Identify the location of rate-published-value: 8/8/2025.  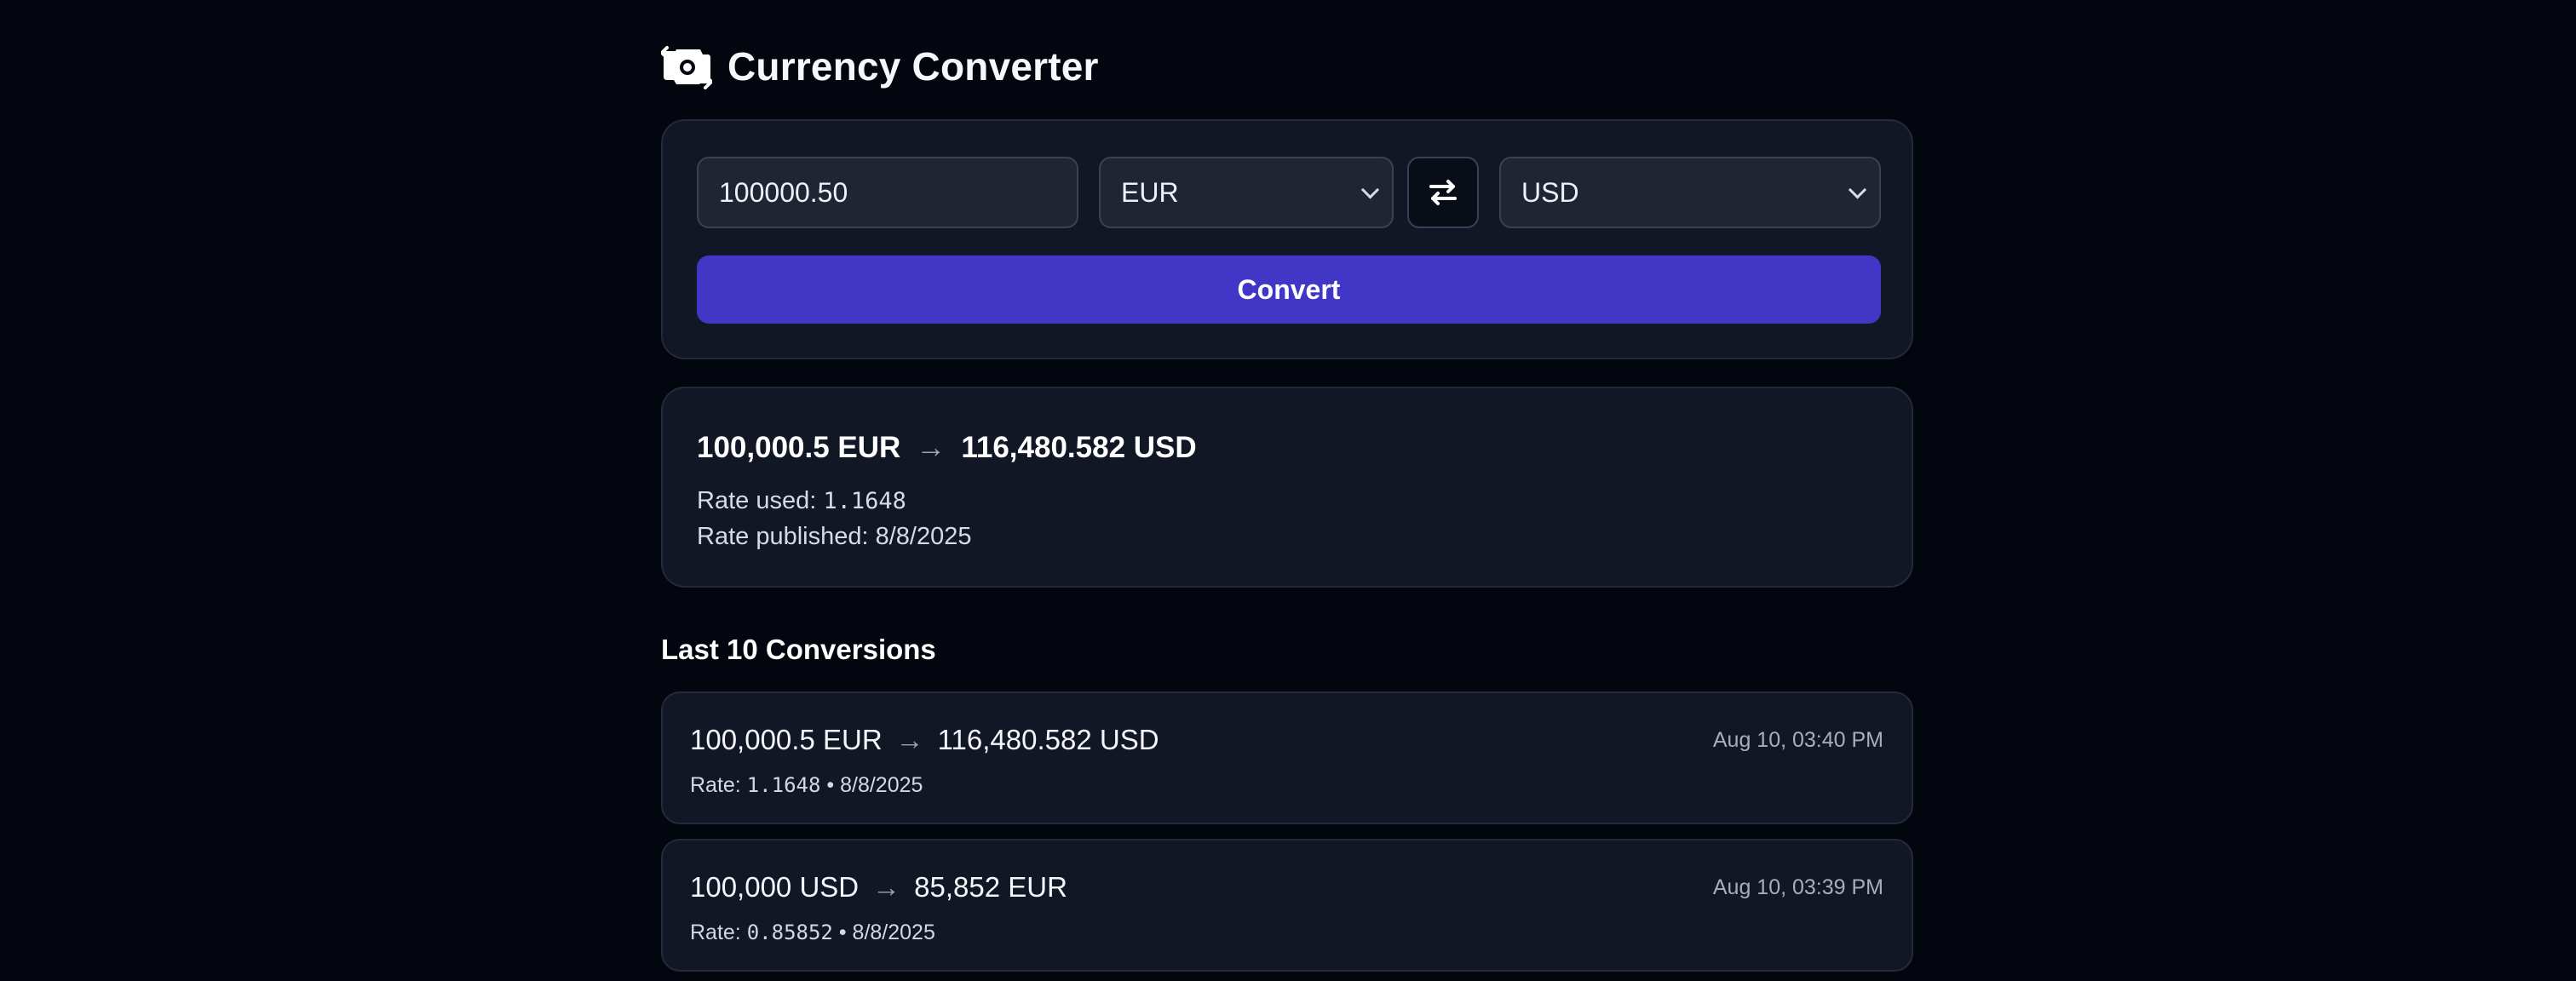
(924, 537).